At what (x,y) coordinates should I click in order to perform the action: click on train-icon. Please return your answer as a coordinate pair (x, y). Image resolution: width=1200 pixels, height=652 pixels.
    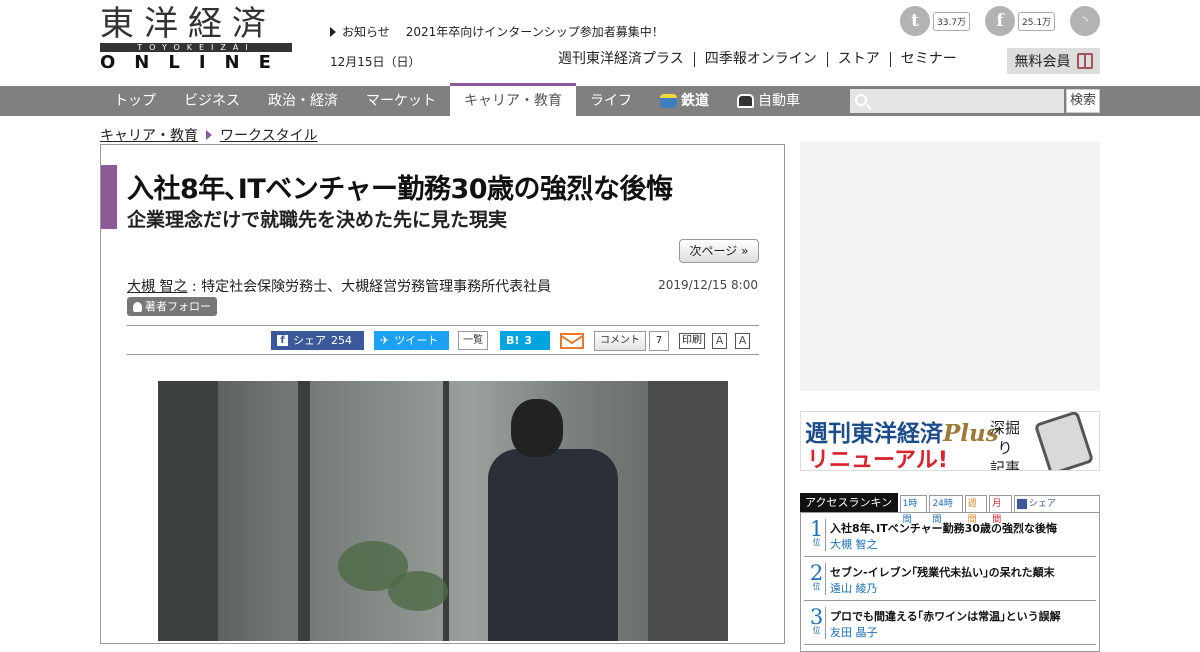
    Looking at the image, I should click on (668, 101).